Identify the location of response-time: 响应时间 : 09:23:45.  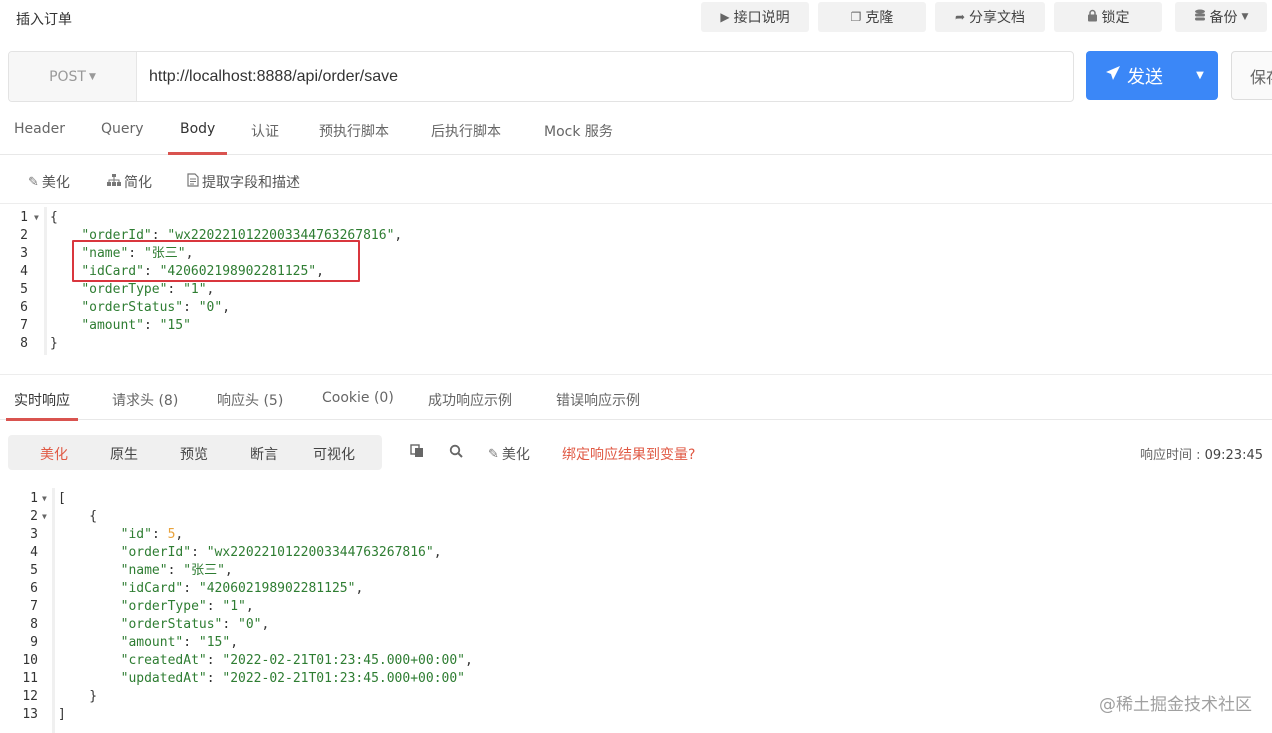
(1201, 453).